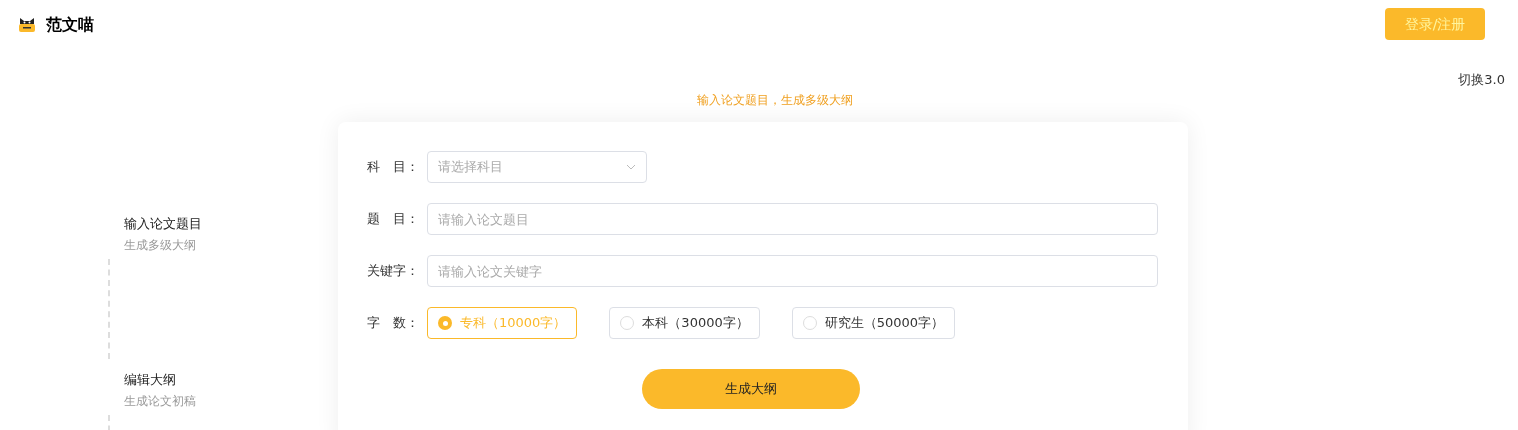 The image size is (1518, 430). Describe the element at coordinates (873, 323) in the screenshot. I see `word-count-option: 研究生（50000字）` at that location.